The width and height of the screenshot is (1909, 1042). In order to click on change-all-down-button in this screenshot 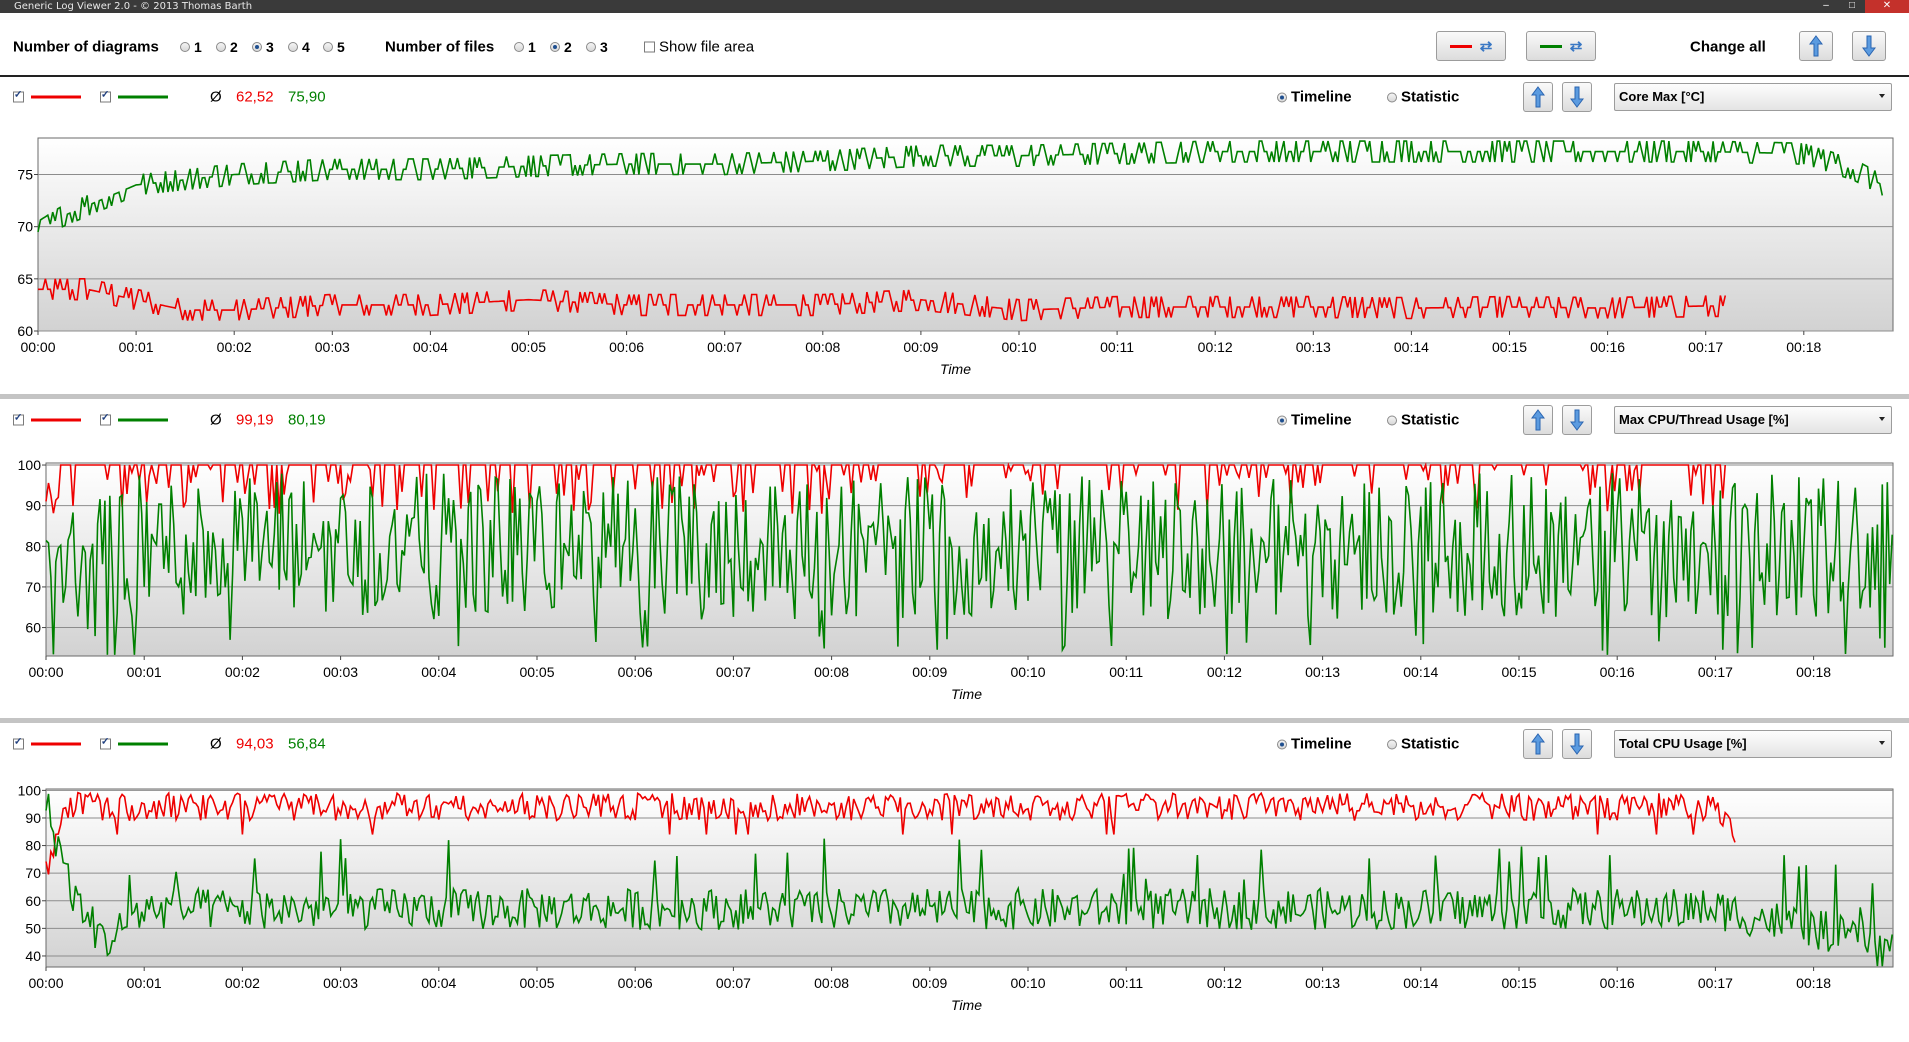, I will do `click(1869, 46)`.